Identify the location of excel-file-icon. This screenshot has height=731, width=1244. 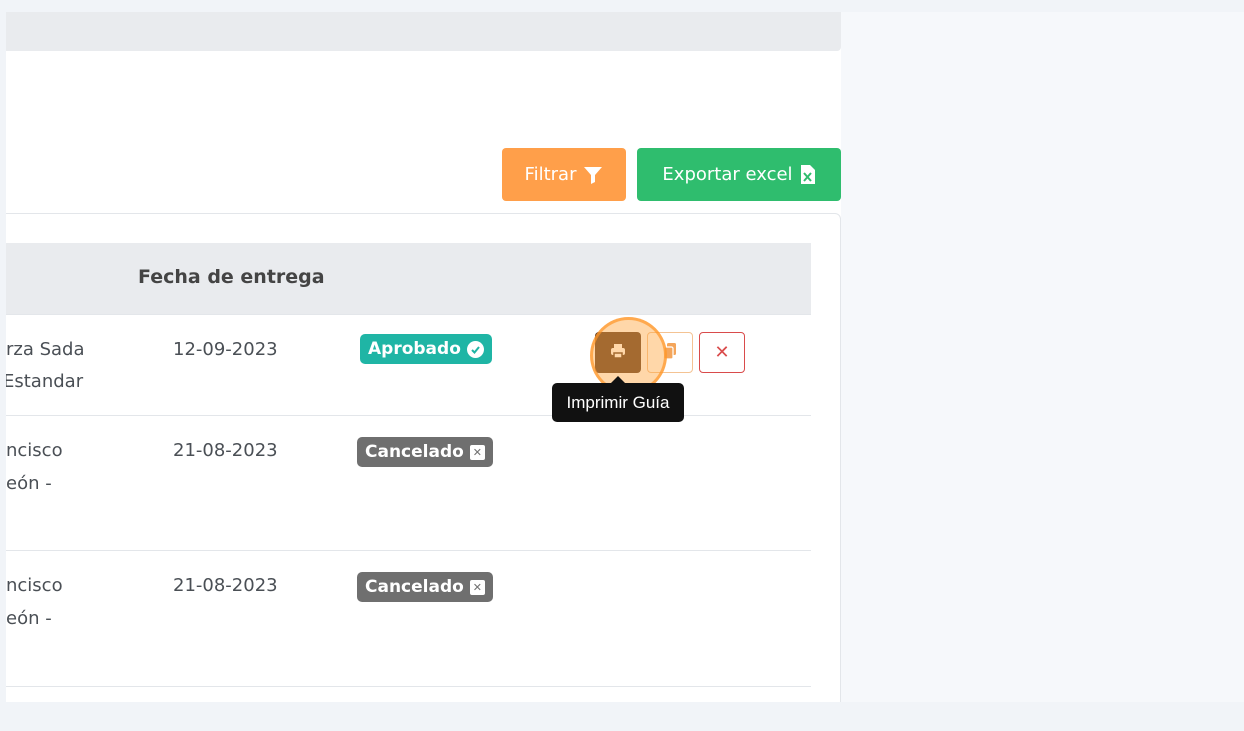
(808, 174).